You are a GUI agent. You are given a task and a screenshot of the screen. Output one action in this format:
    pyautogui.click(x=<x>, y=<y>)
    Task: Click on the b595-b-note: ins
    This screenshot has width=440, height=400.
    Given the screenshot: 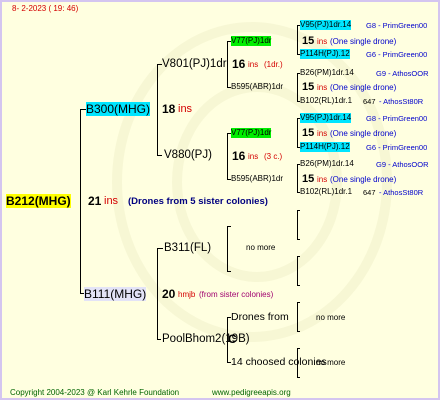 What is the action you would take?
    pyautogui.click(x=322, y=179)
    